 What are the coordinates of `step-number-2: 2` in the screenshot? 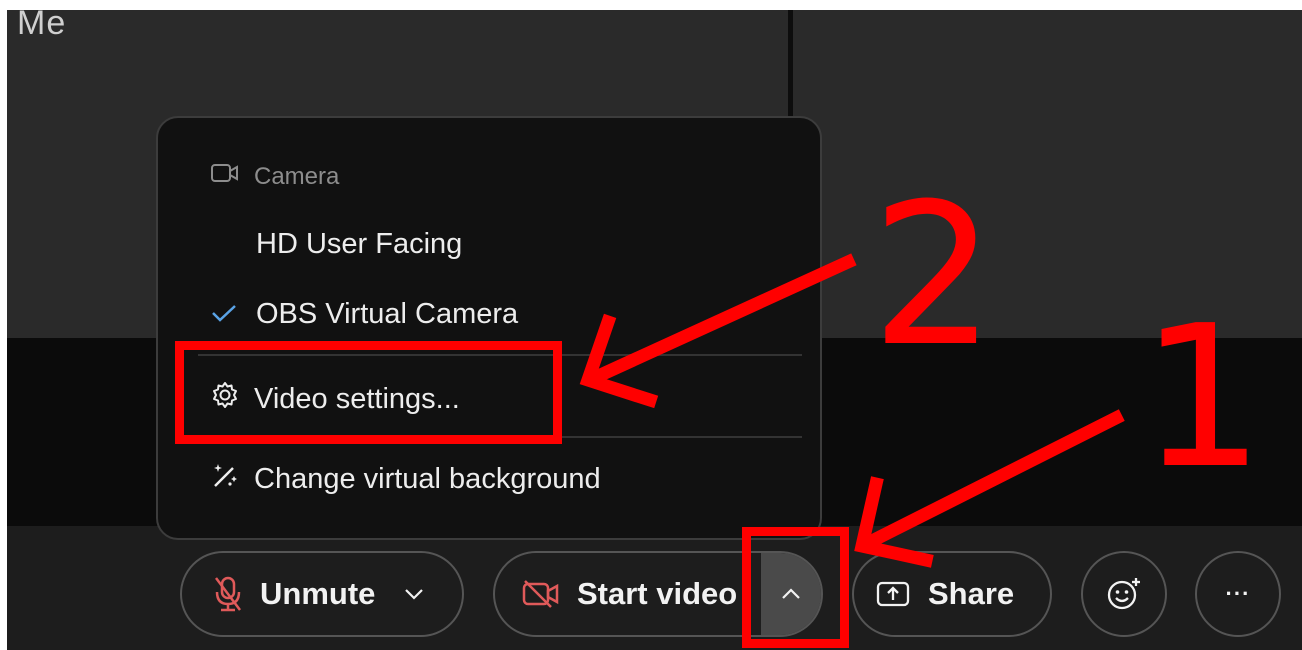 It's located at (933, 276).